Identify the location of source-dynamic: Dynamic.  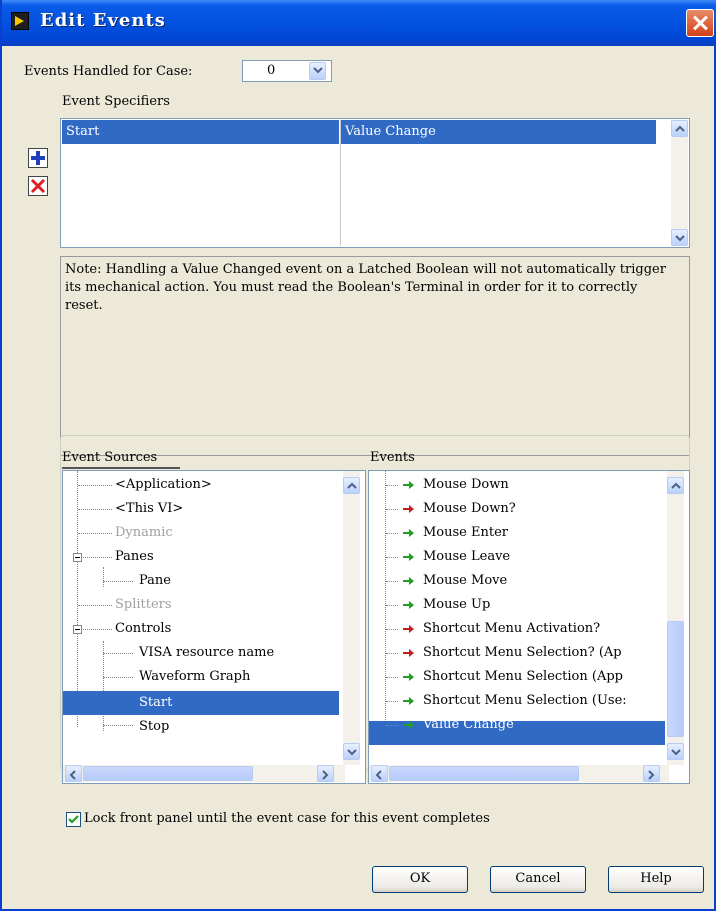
(144, 533).